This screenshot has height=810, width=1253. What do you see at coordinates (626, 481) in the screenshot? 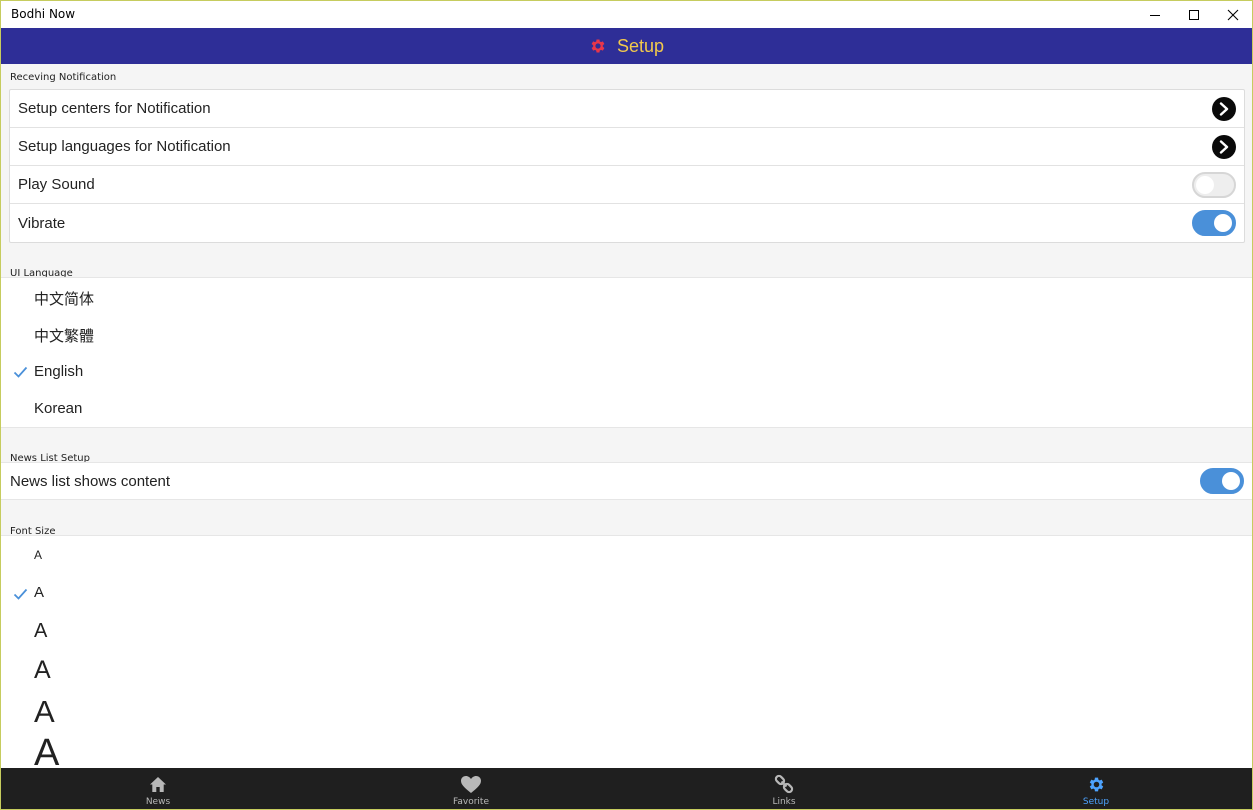
I see `news-list-row: News list shows content` at bounding box center [626, 481].